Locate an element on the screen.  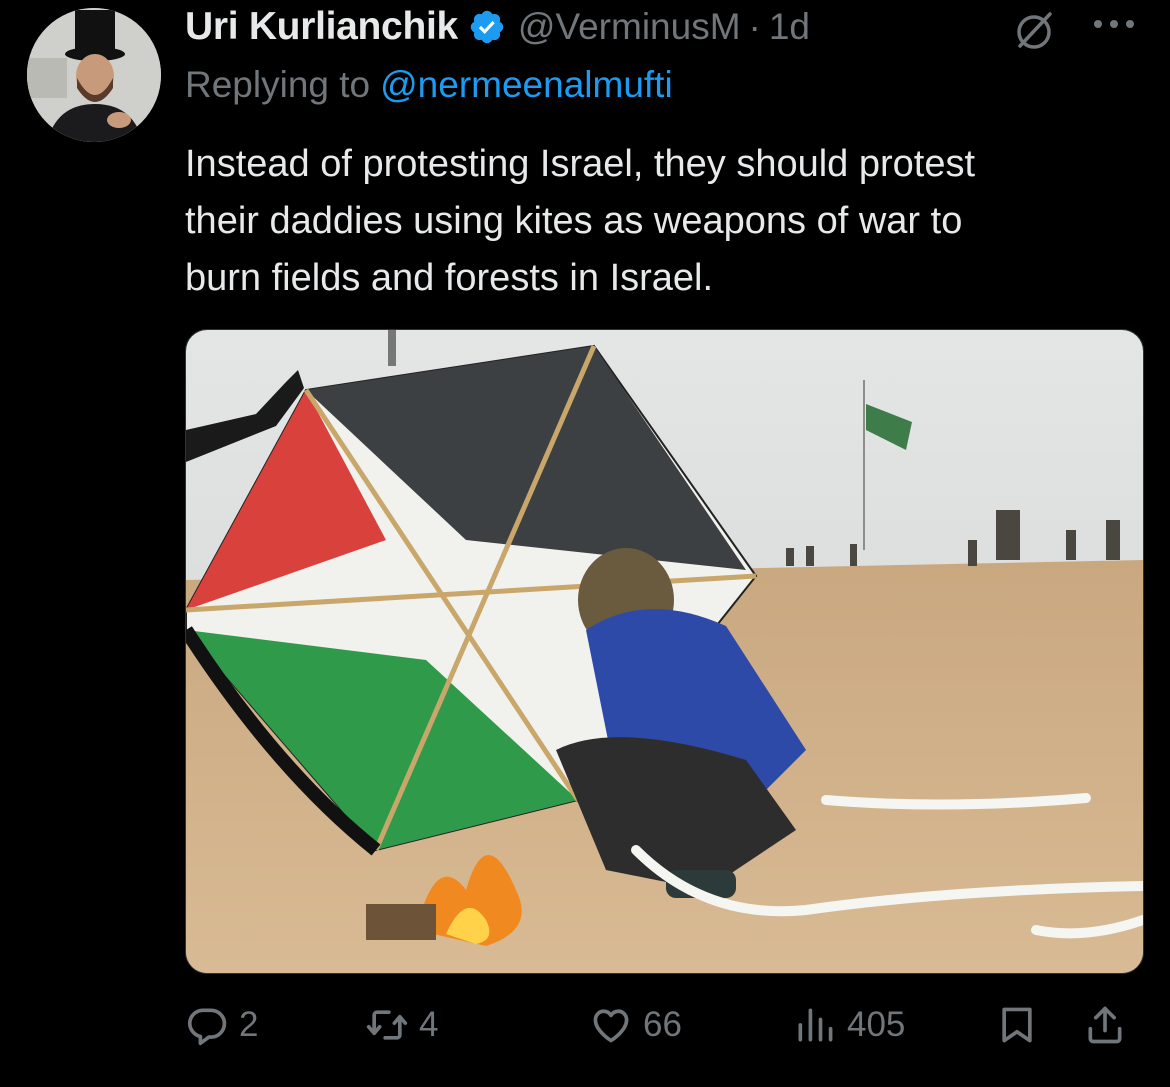
bookmark-button is located at coordinates (1022, 1025).